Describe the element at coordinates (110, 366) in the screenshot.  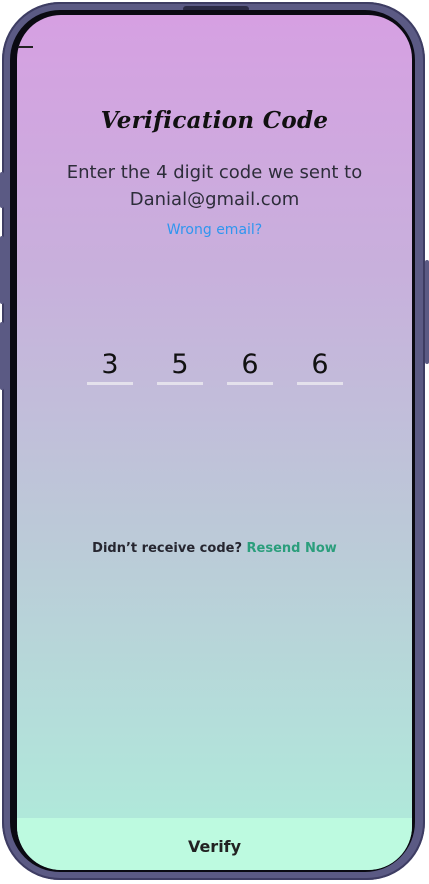
I see `code-digit-1: 3` at that location.